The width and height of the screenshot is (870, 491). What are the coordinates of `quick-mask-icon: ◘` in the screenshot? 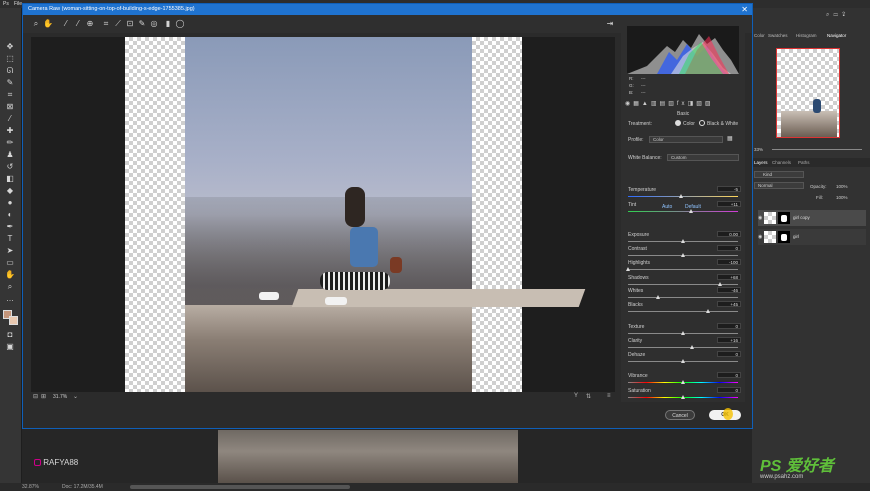 It's located at (10, 335).